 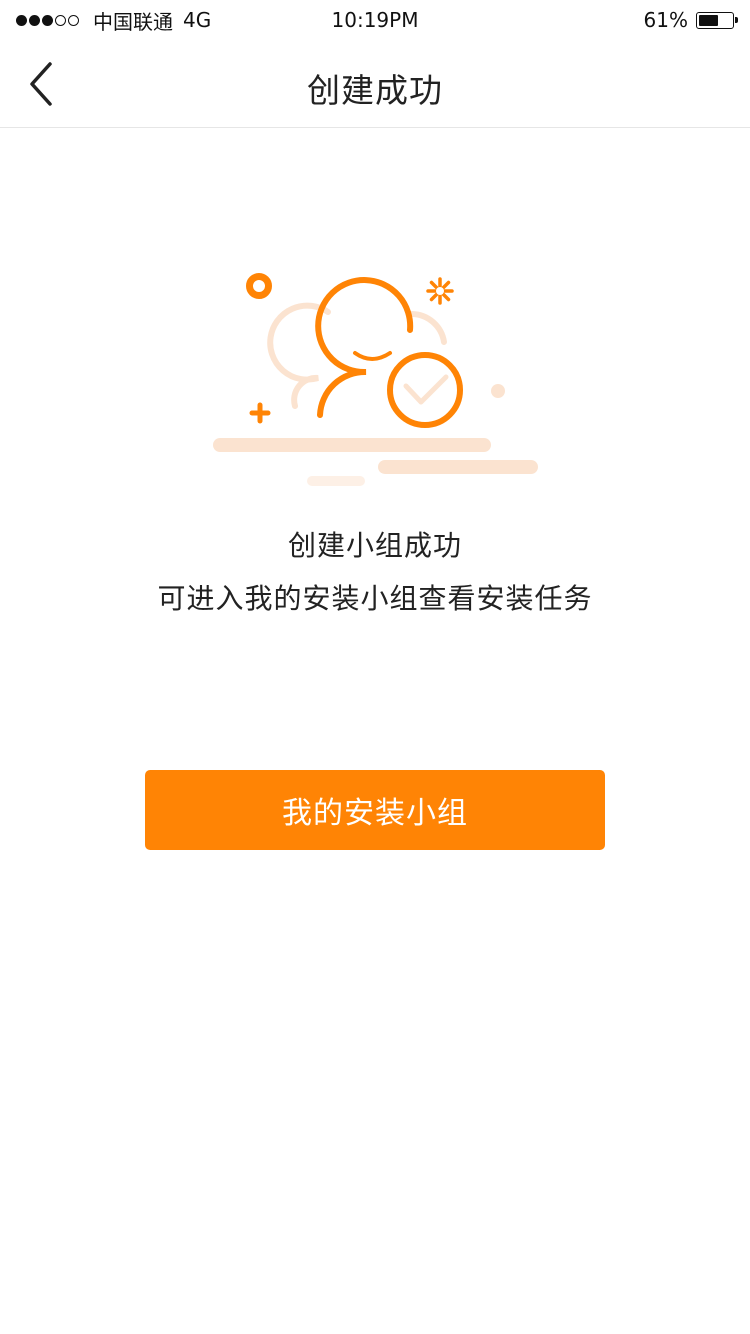 I want to click on battery-percent: 61%, so click(x=665, y=20).